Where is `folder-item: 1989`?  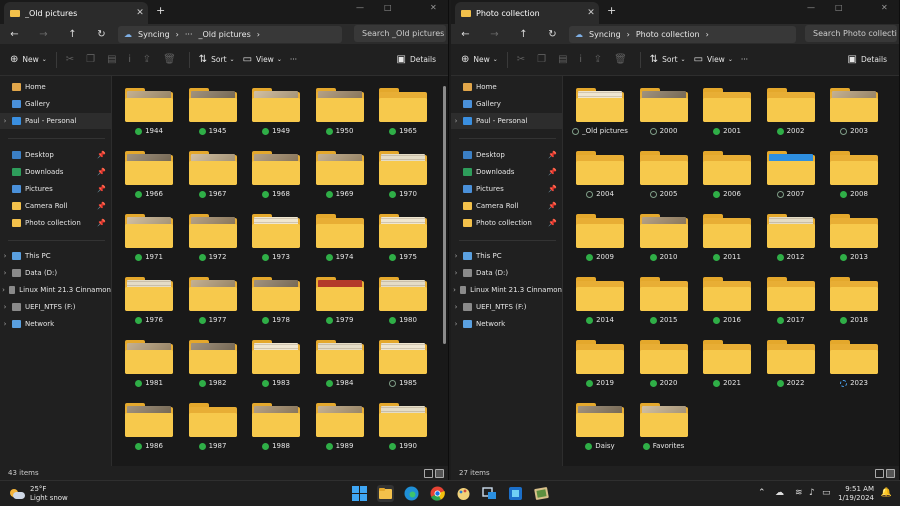
folder-item: 1989 is located at coordinates (340, 429).